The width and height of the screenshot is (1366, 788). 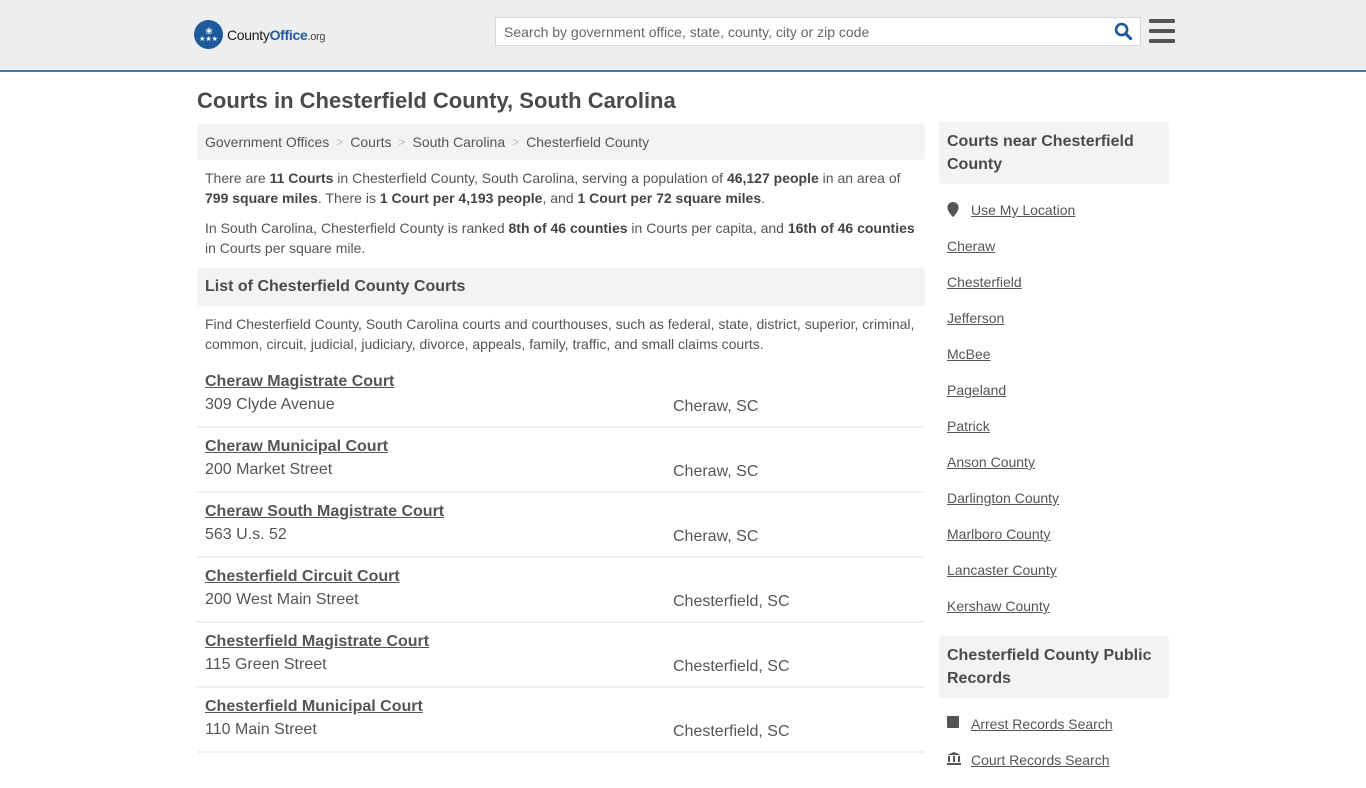 I want to click on courts-per-area: 1 Court per 72 square miles, so click(x=669, y=198).